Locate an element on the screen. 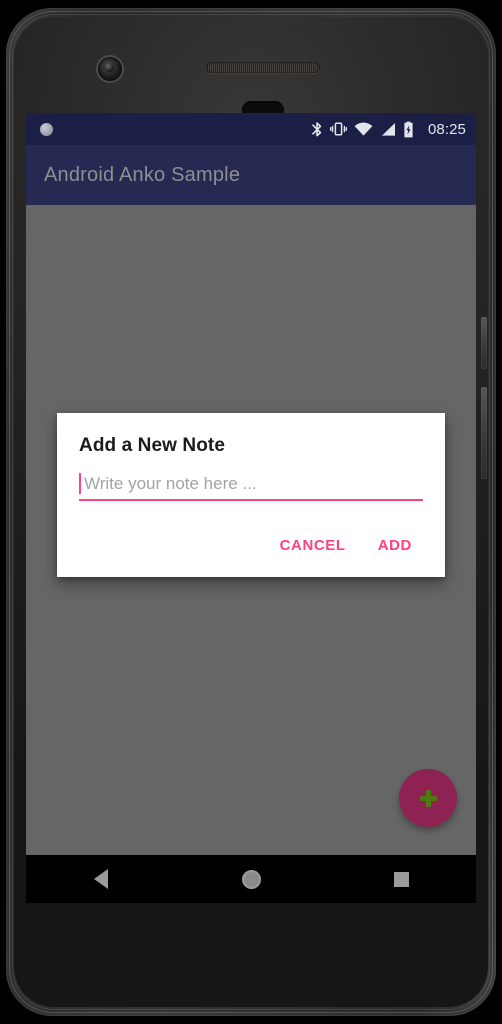  plus-icon is located at coordinates (428, 798).